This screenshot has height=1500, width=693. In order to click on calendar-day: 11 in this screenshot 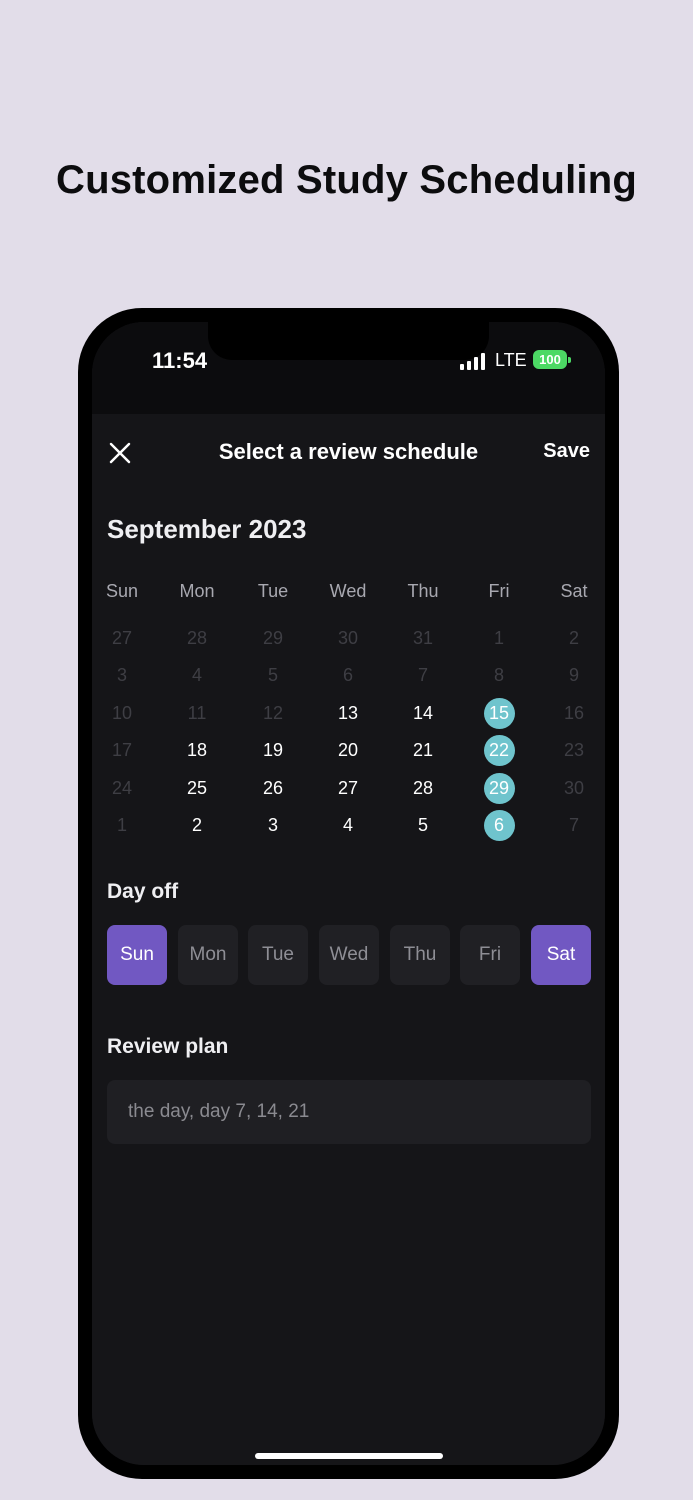, I will do `click(197, 713)`.